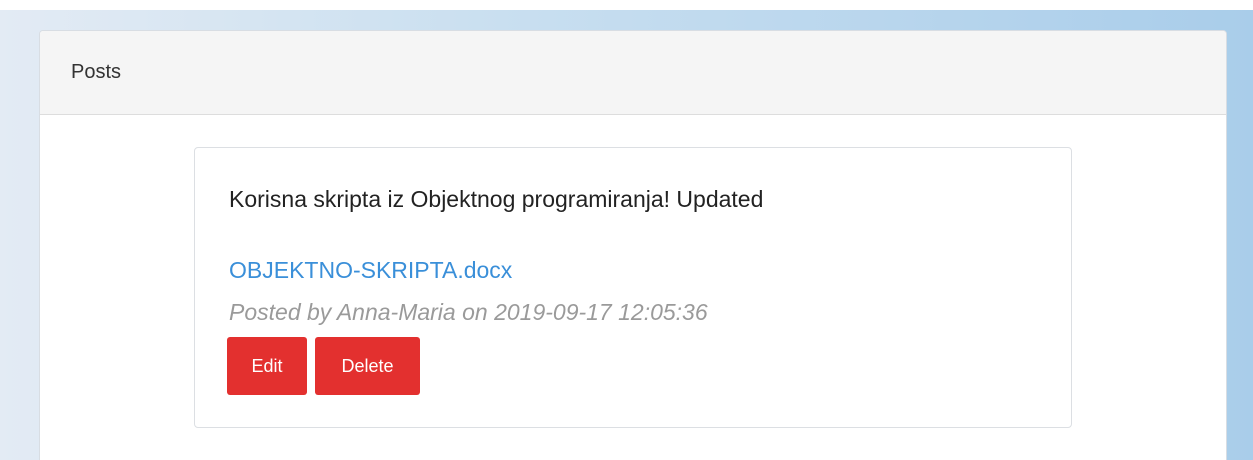 The height and width of the screenshot is (460, 1253). Describe the element at coordinates (267, 366) in the screenshot. I see `edit-button: Edit` at that location.